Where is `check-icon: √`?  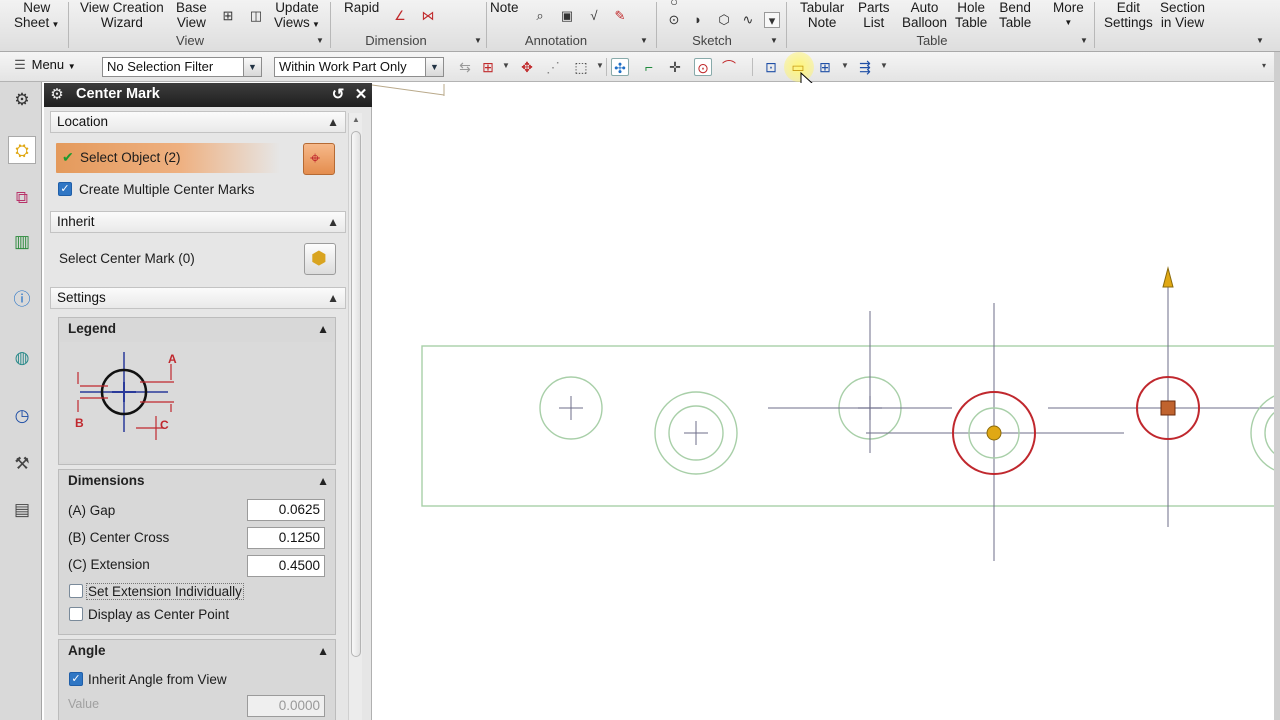 check-icon: √ is located at coordinates (594, 16).